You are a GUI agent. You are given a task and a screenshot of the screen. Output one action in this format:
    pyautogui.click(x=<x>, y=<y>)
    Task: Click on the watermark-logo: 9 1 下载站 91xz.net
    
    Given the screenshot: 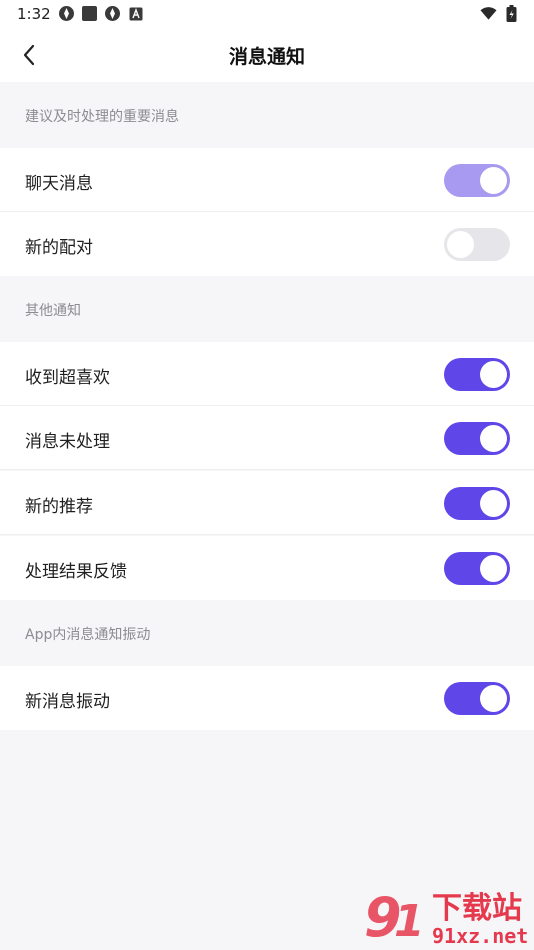 What is the action you would take?
    pyautogui.click(x=445, y=916)
    